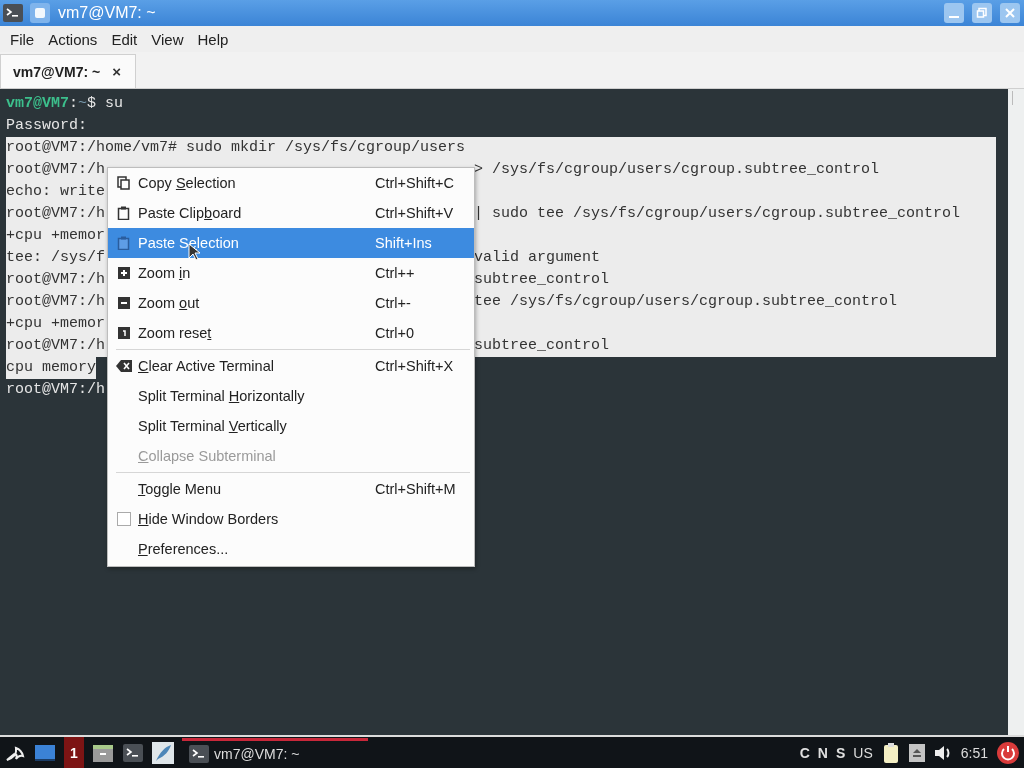 The image size is (1024, 768). I want to click on folder-icon, so click(103, 752).